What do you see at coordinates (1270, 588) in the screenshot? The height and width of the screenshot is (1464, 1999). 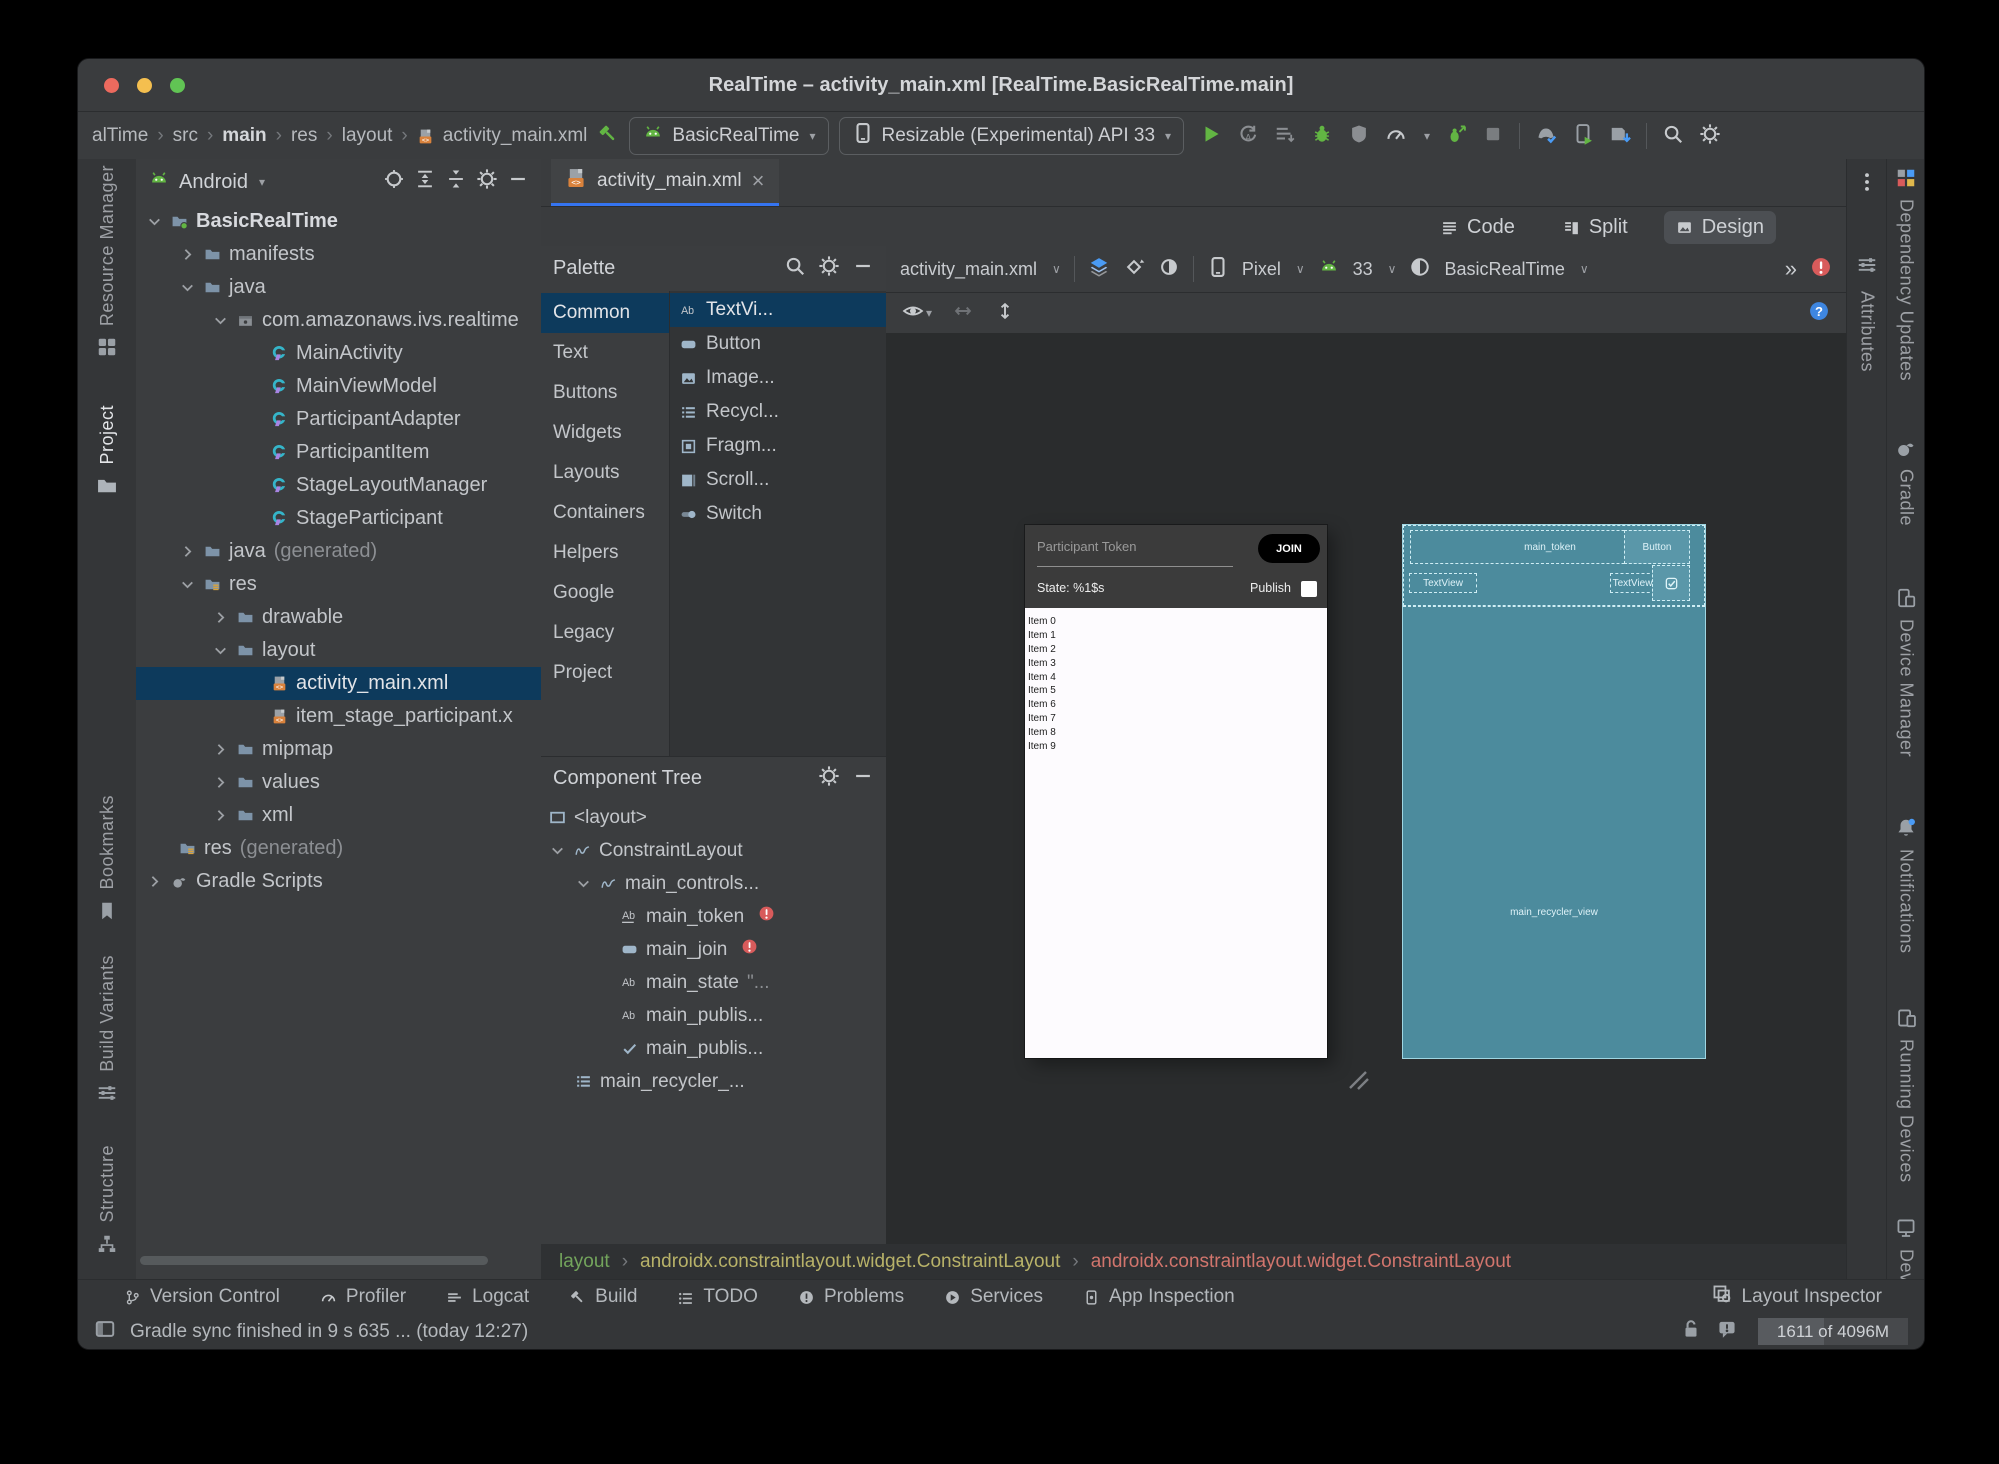 I see `publish-label: Publish` at bounding box center [1270, 588].